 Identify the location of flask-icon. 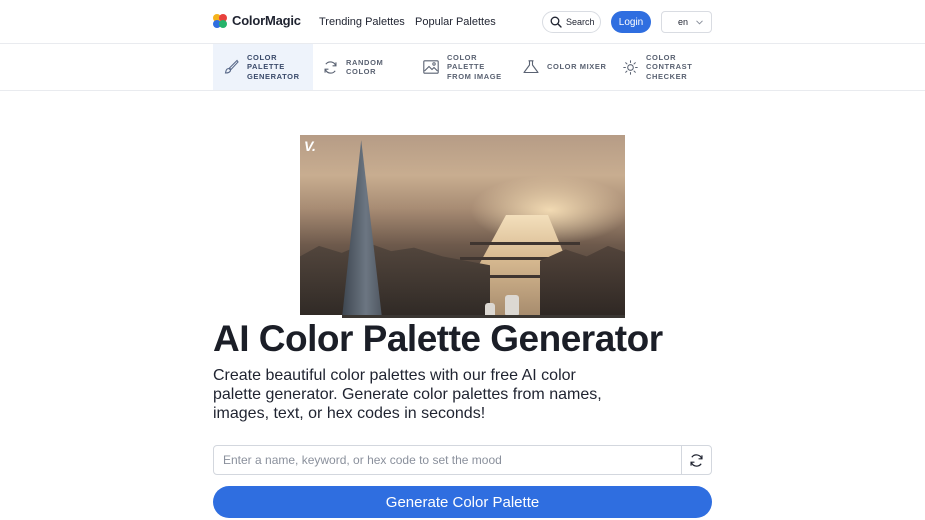
(531, 67).